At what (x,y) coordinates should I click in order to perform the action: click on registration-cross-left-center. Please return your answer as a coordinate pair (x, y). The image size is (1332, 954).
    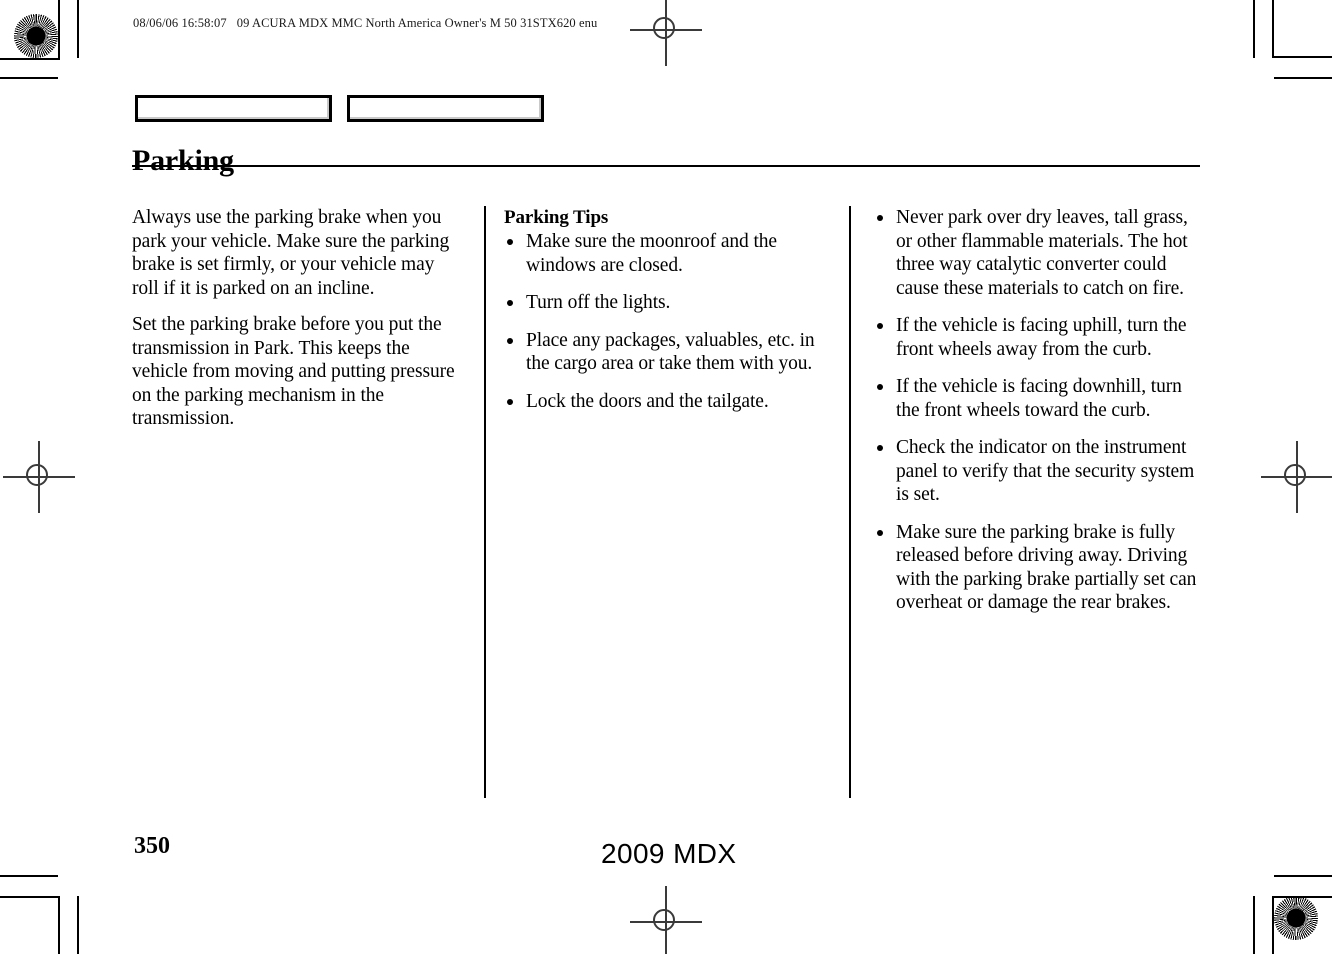
    Looking at the image, I should click on (39, 477).